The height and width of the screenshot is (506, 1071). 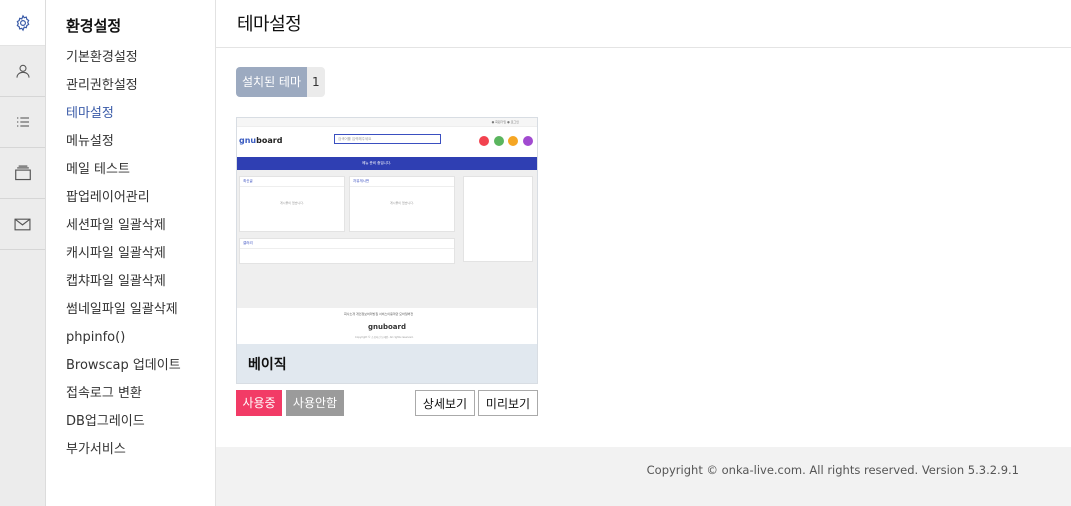 I want to click on rail-item-sms, so click(x=22, y=224).